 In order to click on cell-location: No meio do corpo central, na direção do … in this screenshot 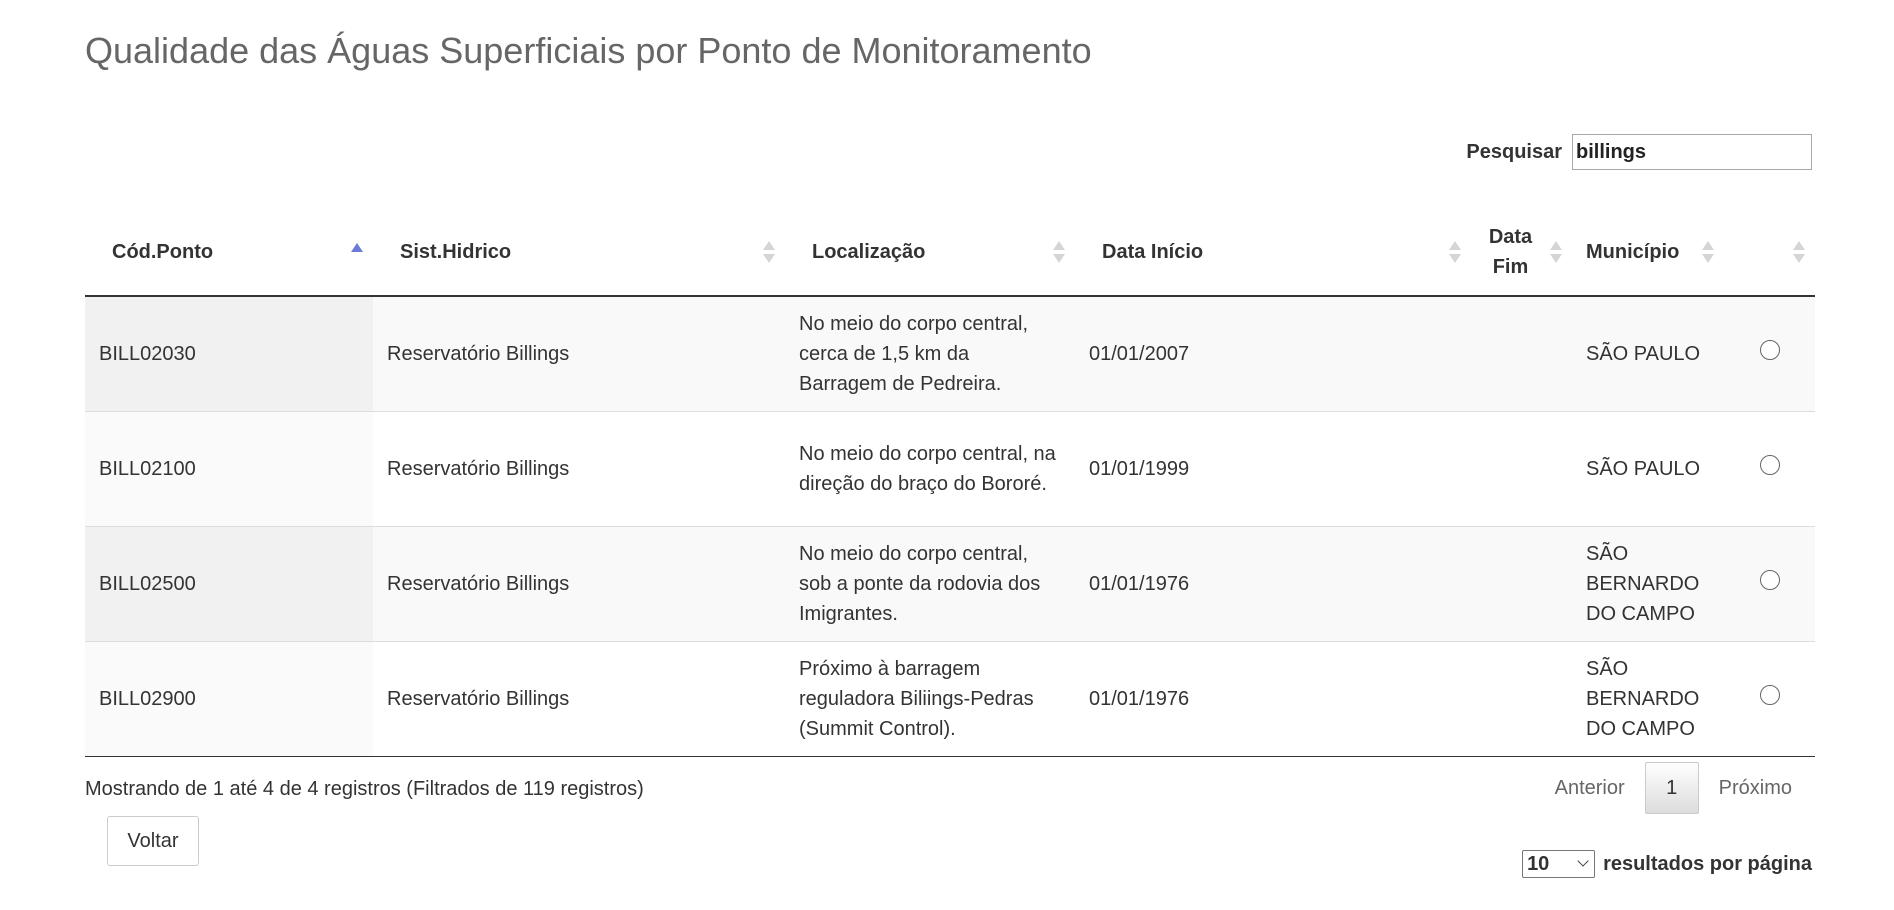, I will do `click(930, 469)`.